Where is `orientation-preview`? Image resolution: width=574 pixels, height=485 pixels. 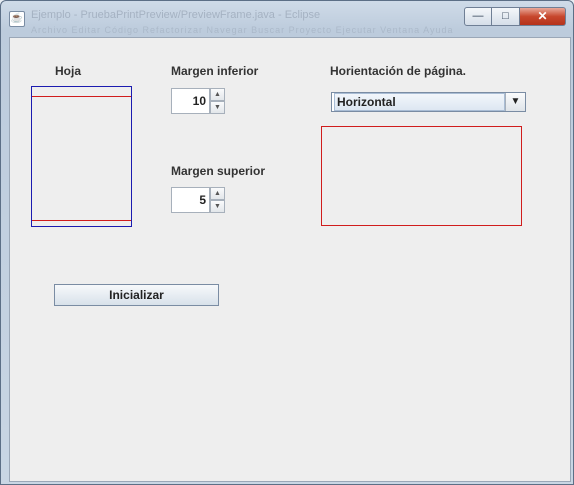
orientation-preview is located at coordinates (421, 176).